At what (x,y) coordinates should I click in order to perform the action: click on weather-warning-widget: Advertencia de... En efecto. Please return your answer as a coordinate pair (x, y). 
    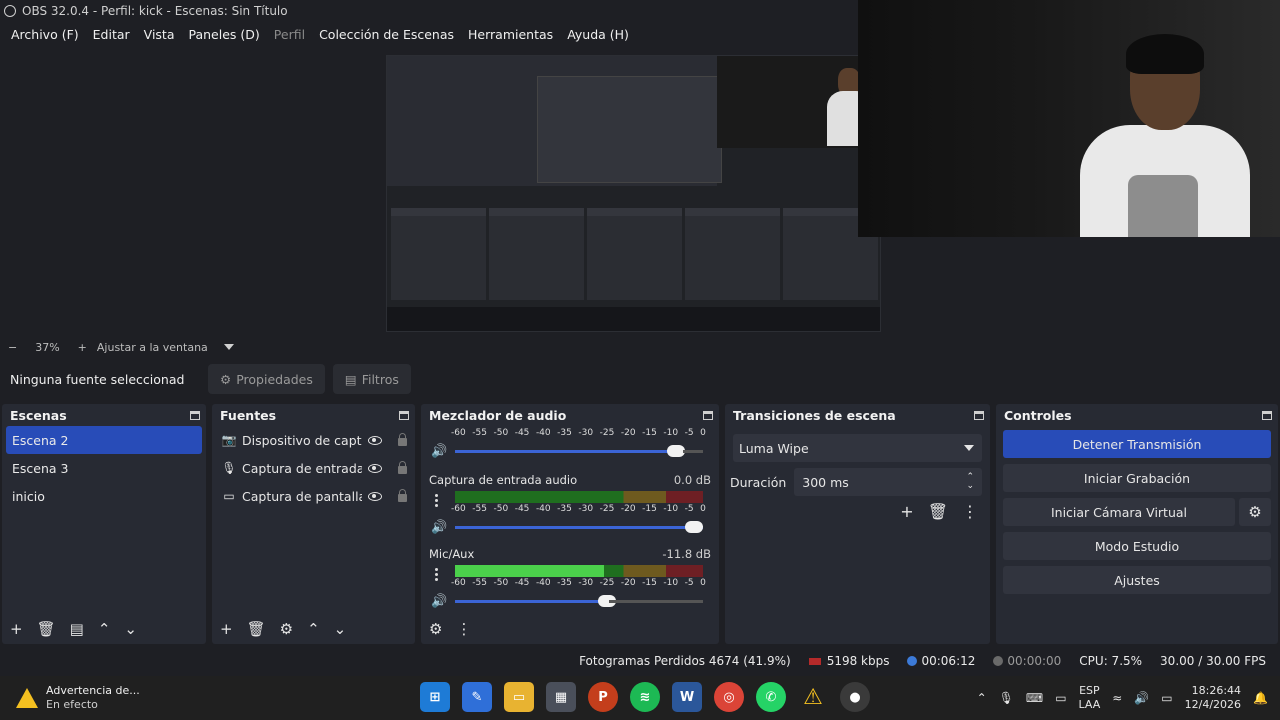
    Looking at the image, I should click on (150, 698).